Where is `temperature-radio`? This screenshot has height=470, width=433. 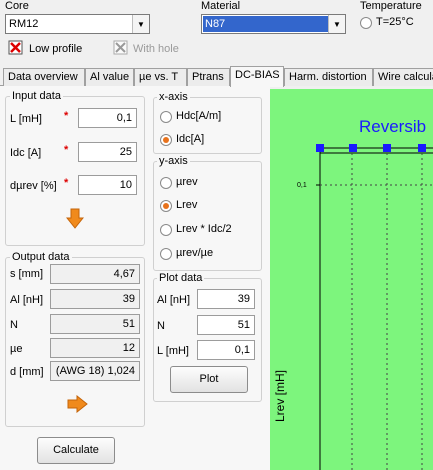
temperature-radio is located at coordinates (366, 23).